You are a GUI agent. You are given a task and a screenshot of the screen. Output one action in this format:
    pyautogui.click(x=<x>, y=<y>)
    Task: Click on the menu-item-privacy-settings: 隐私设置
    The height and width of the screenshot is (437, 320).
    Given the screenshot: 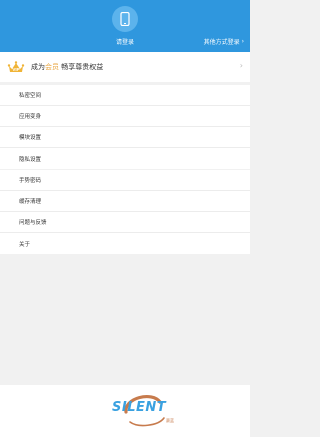 What is the action you would take?
    pyautogui.click(x=125, y=158)
    